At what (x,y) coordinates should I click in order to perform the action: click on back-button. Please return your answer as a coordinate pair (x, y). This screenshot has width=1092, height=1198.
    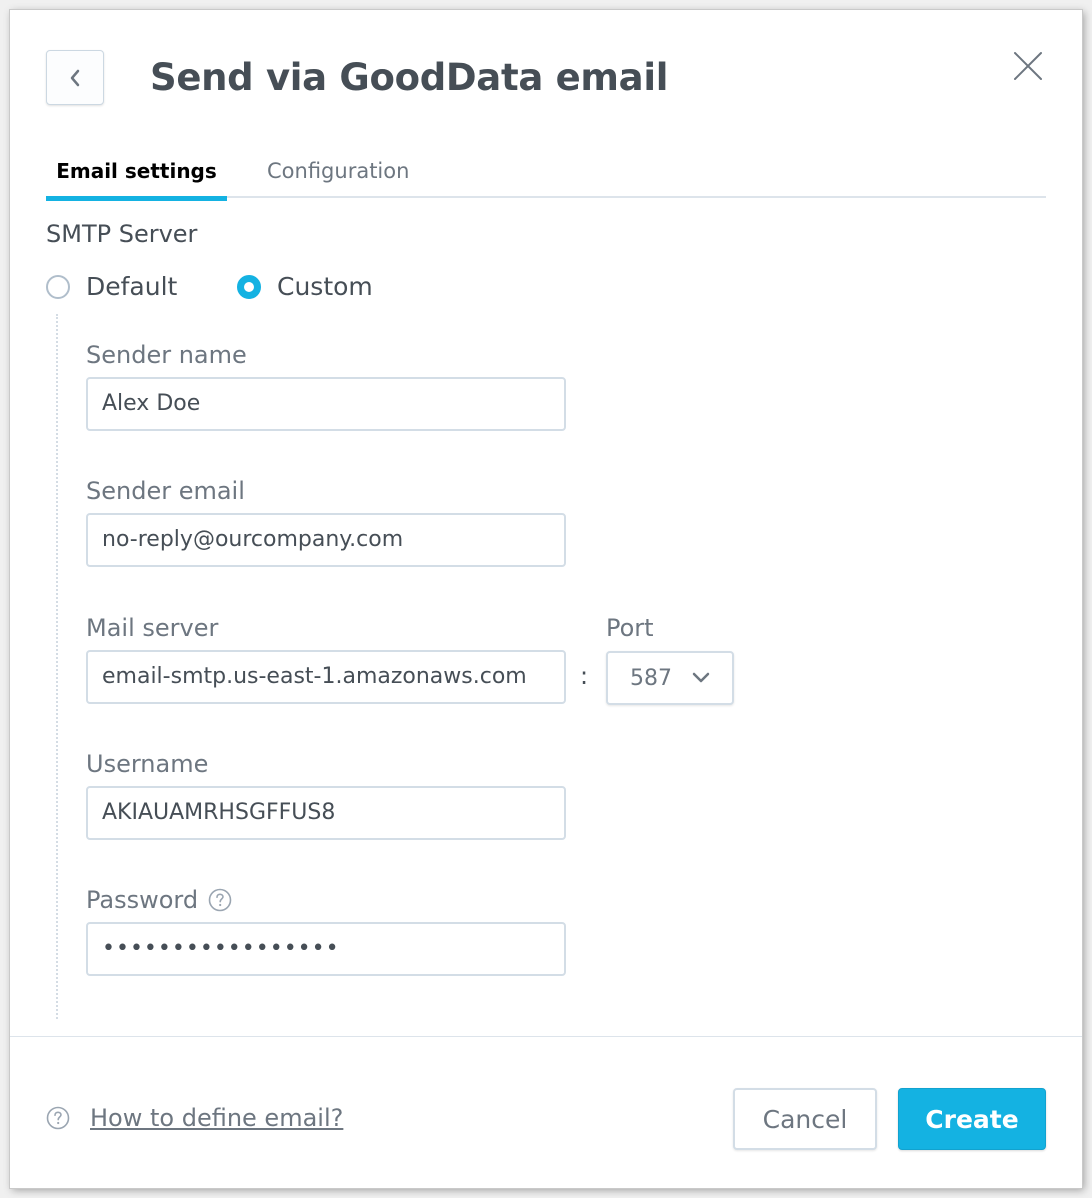
    Looking at the image, I should click on (75, 77).